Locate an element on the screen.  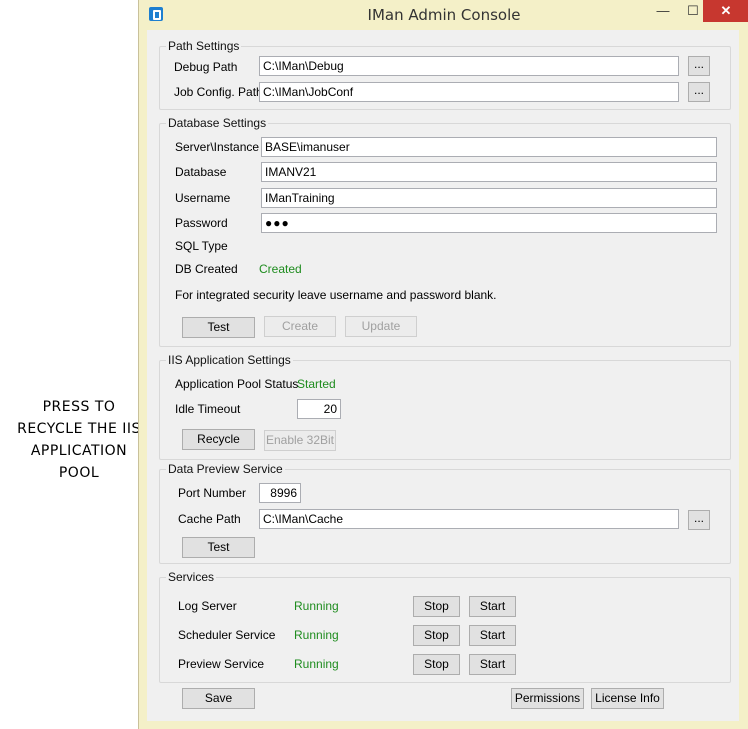
callout-line-3: APPLICATION is located at coordinates (79, 451).